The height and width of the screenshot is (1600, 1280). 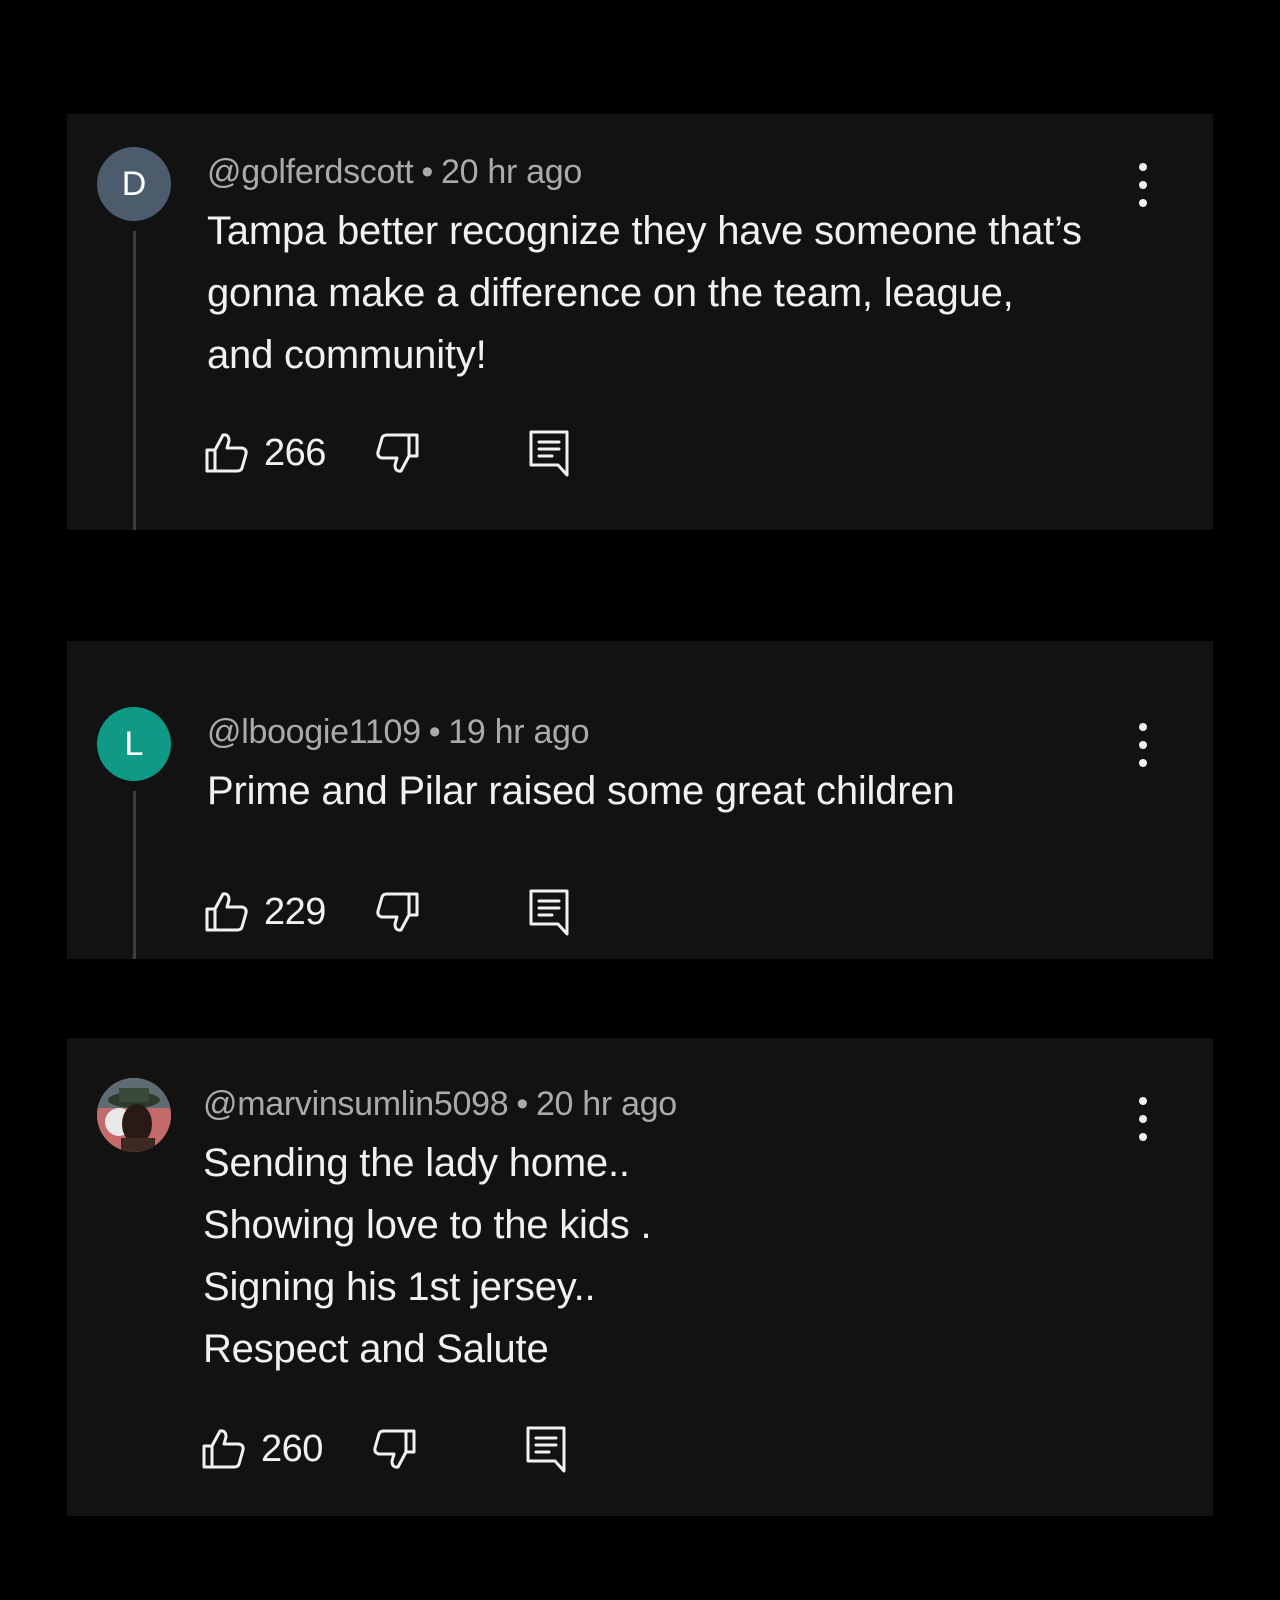 I want to click on avatar: L, so click(x=134, y=744).